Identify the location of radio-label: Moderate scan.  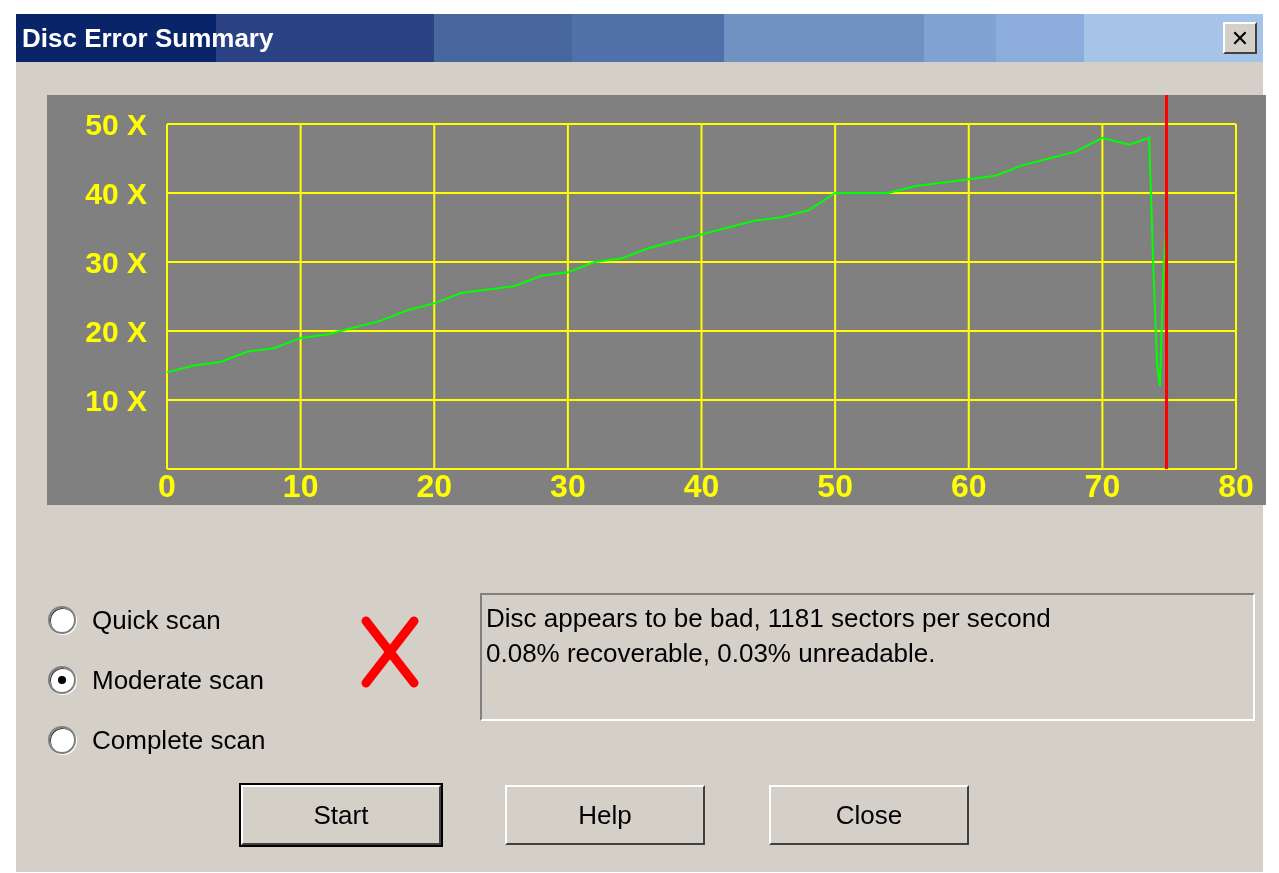
(178, 680).